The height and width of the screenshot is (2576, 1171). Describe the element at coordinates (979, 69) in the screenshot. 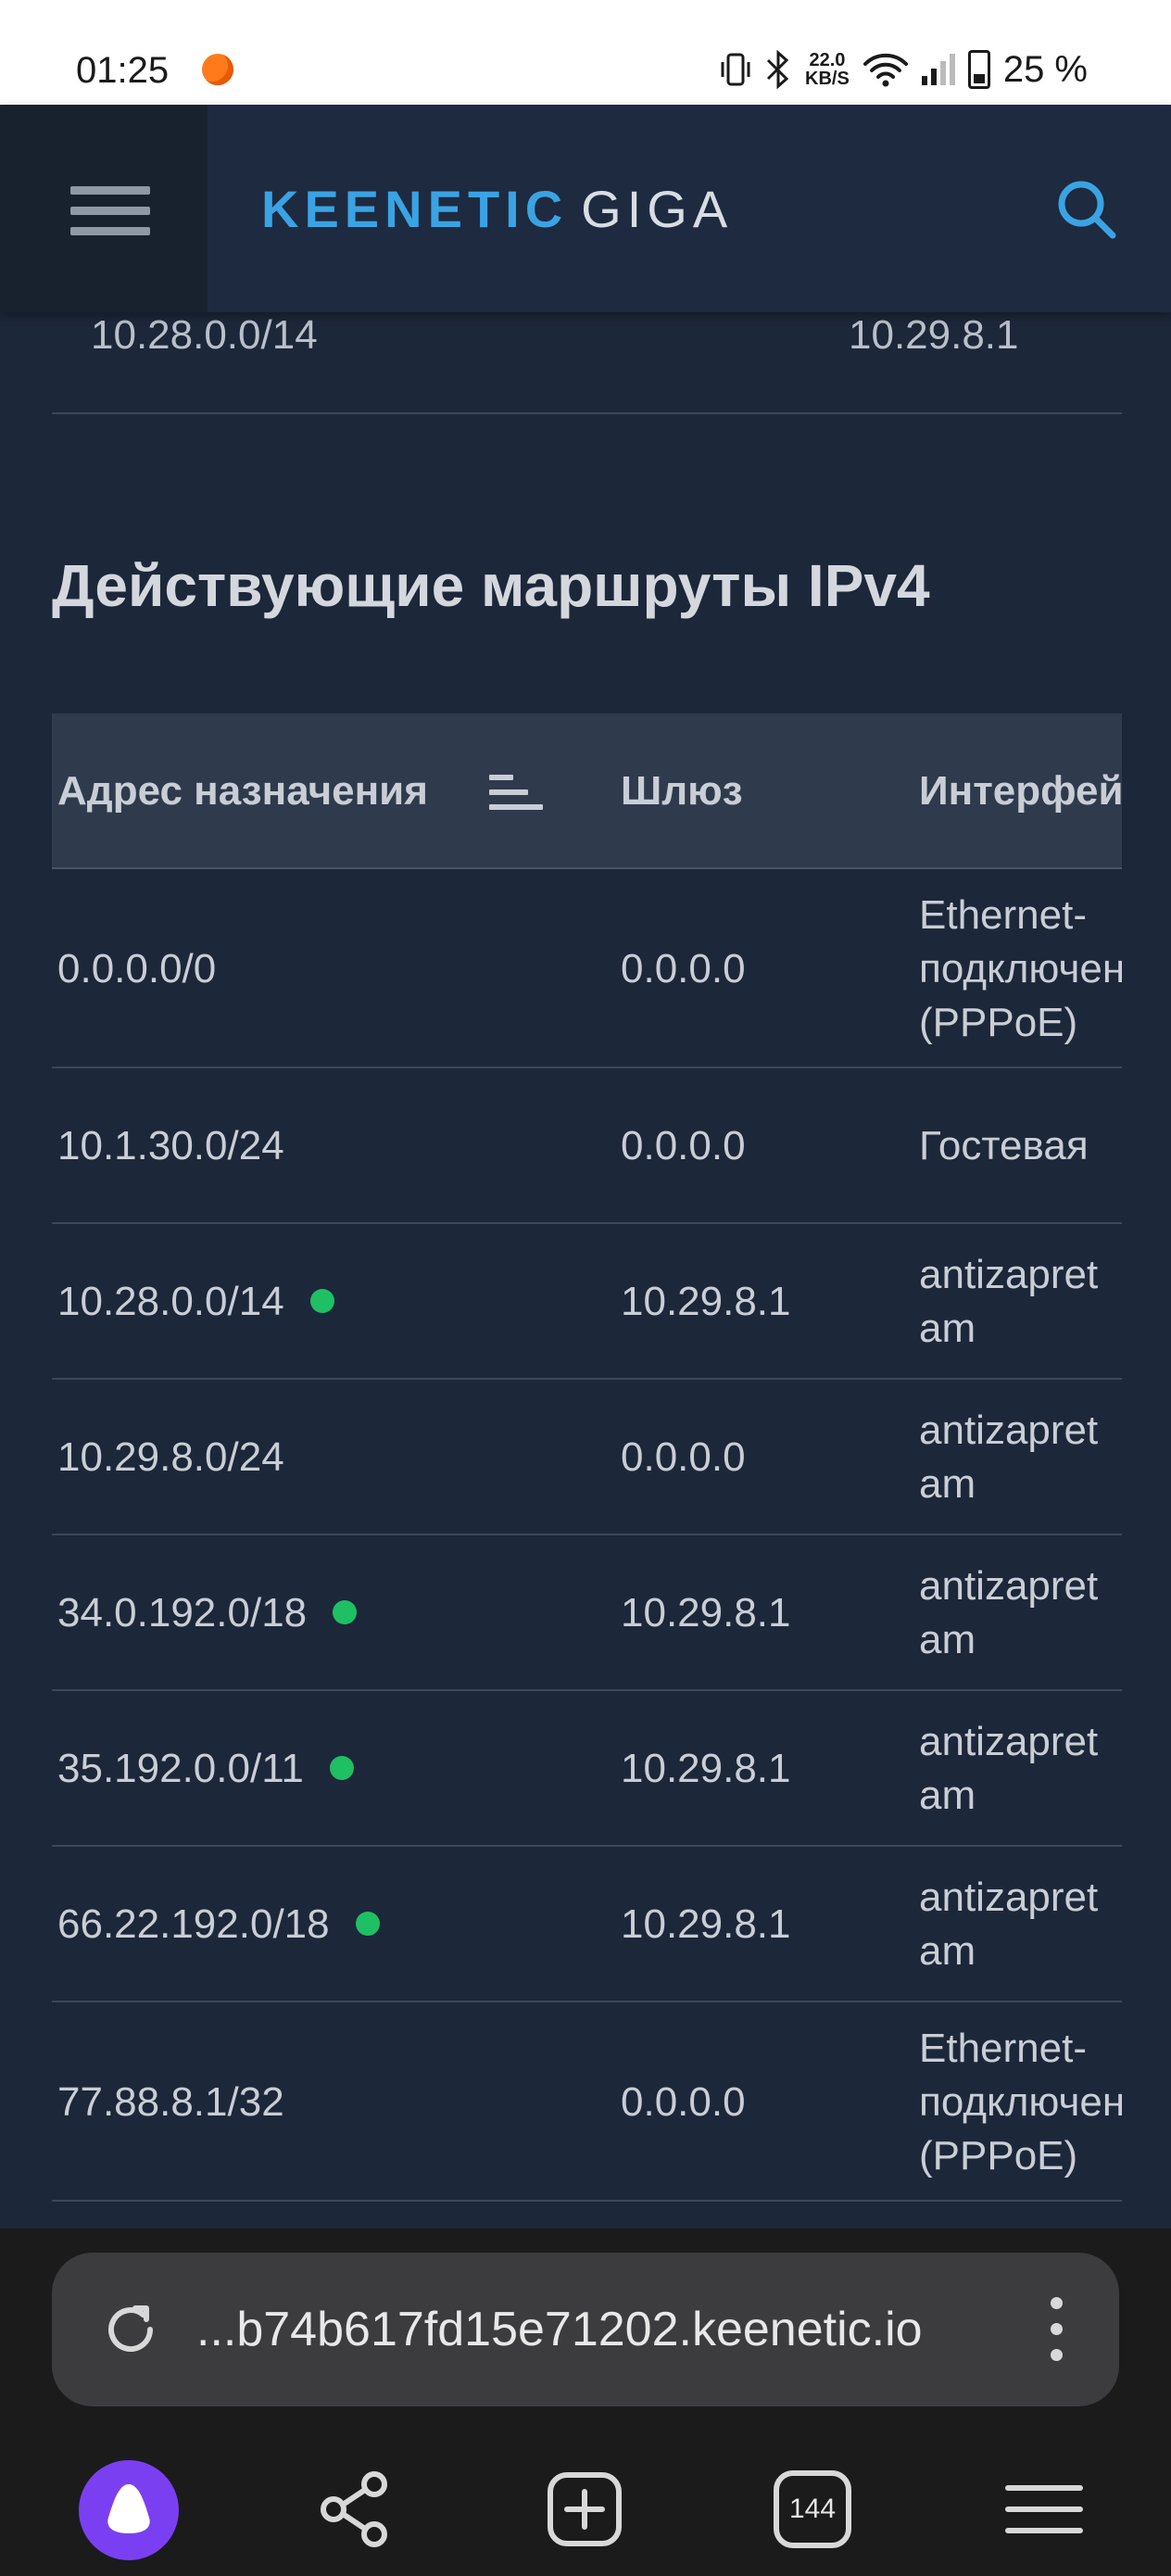

I see `battery-icon` at that location.